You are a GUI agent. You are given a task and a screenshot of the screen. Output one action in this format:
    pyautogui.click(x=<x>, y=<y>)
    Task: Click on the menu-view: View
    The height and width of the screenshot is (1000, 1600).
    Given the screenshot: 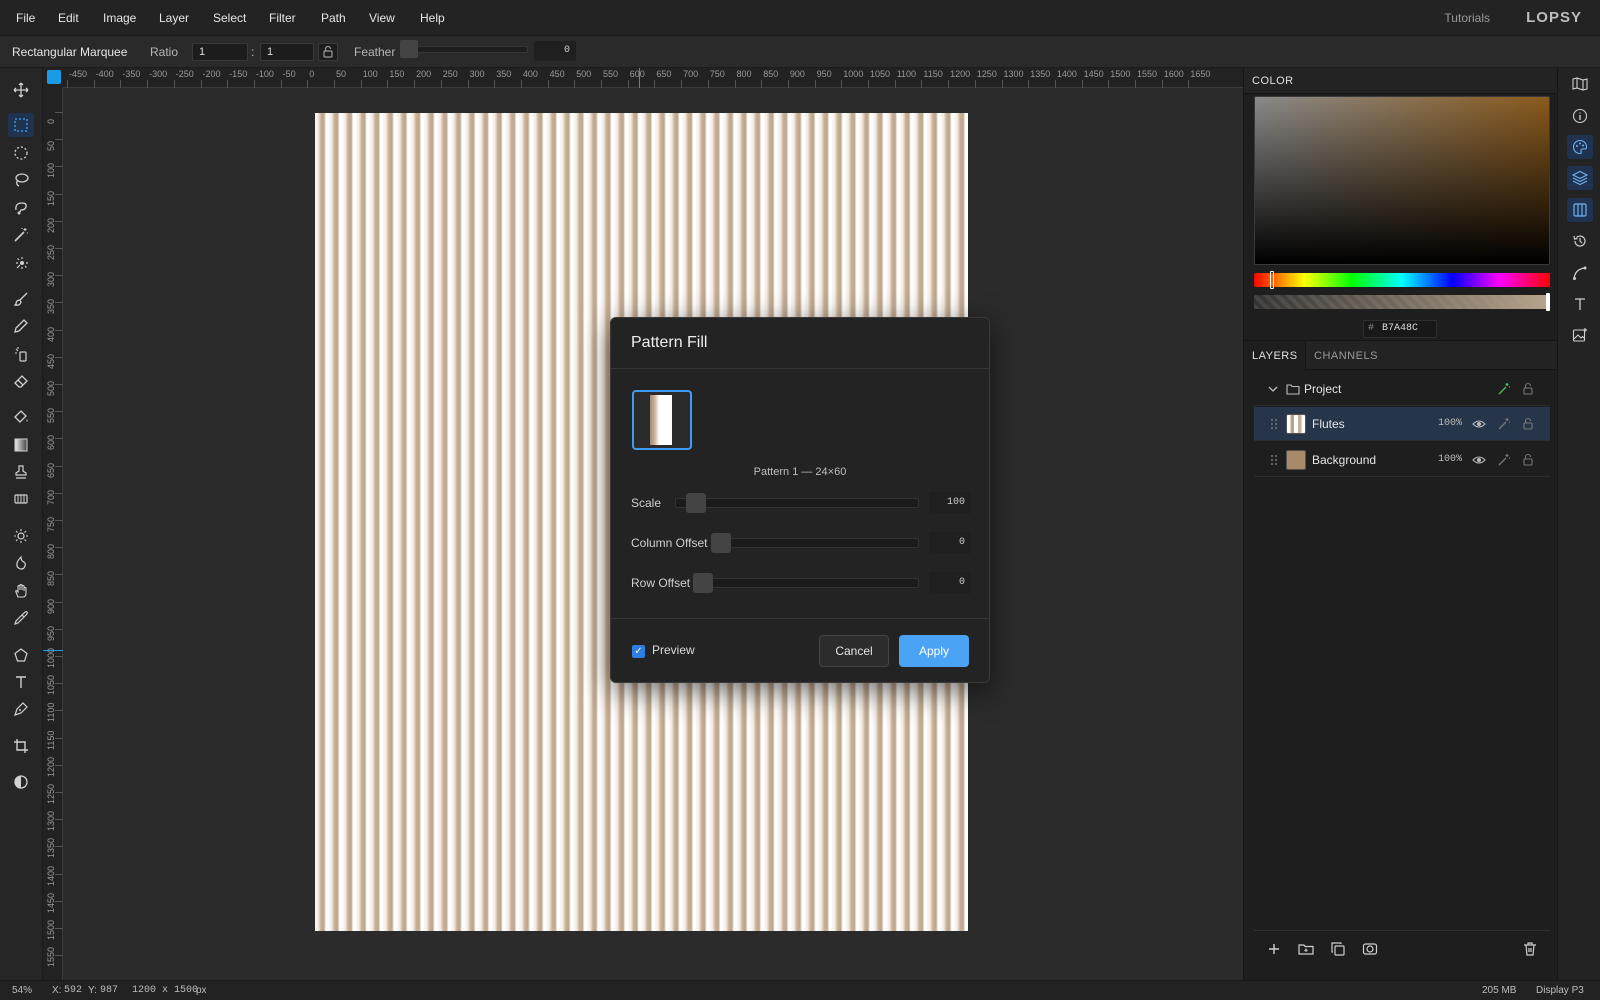 What is the action you would take?
    pyautogui.click(x=382, y=18)
    